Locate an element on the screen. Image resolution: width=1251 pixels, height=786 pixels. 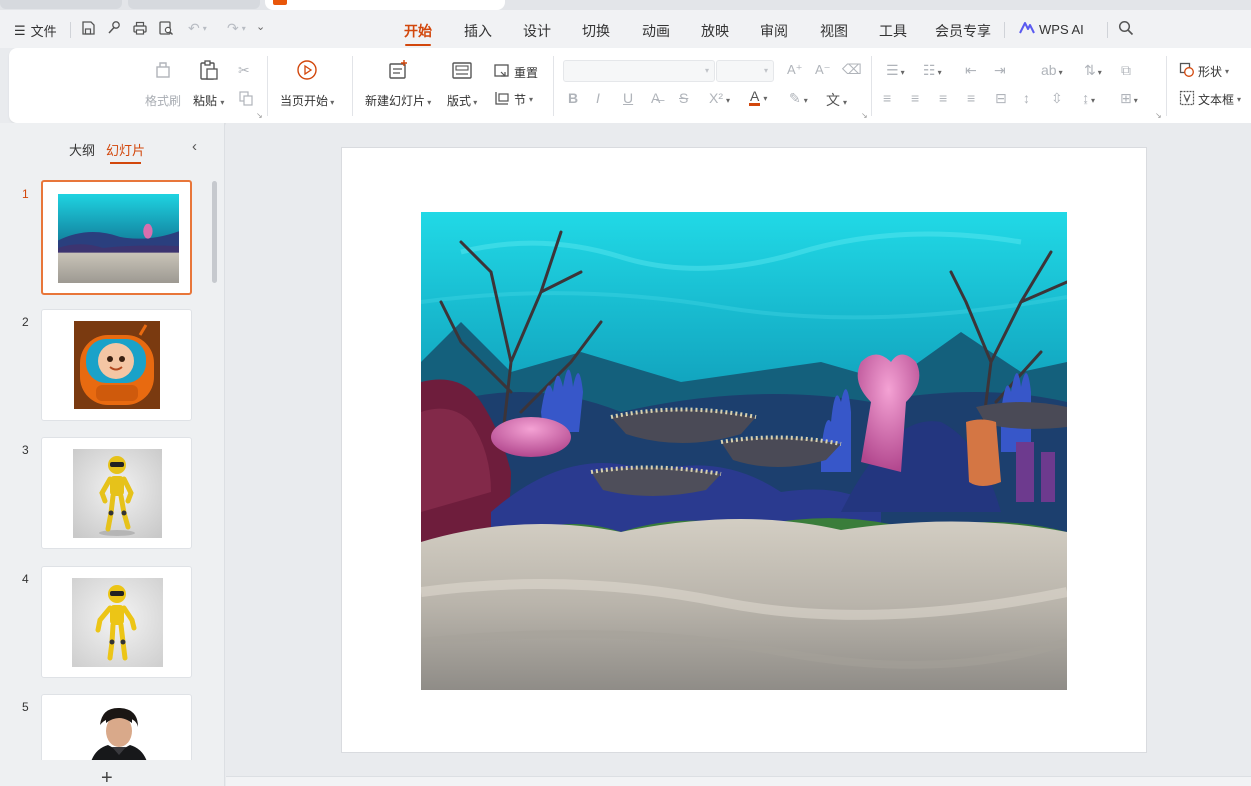
font-name-select: ▾ is located at coordinates (639, 71).